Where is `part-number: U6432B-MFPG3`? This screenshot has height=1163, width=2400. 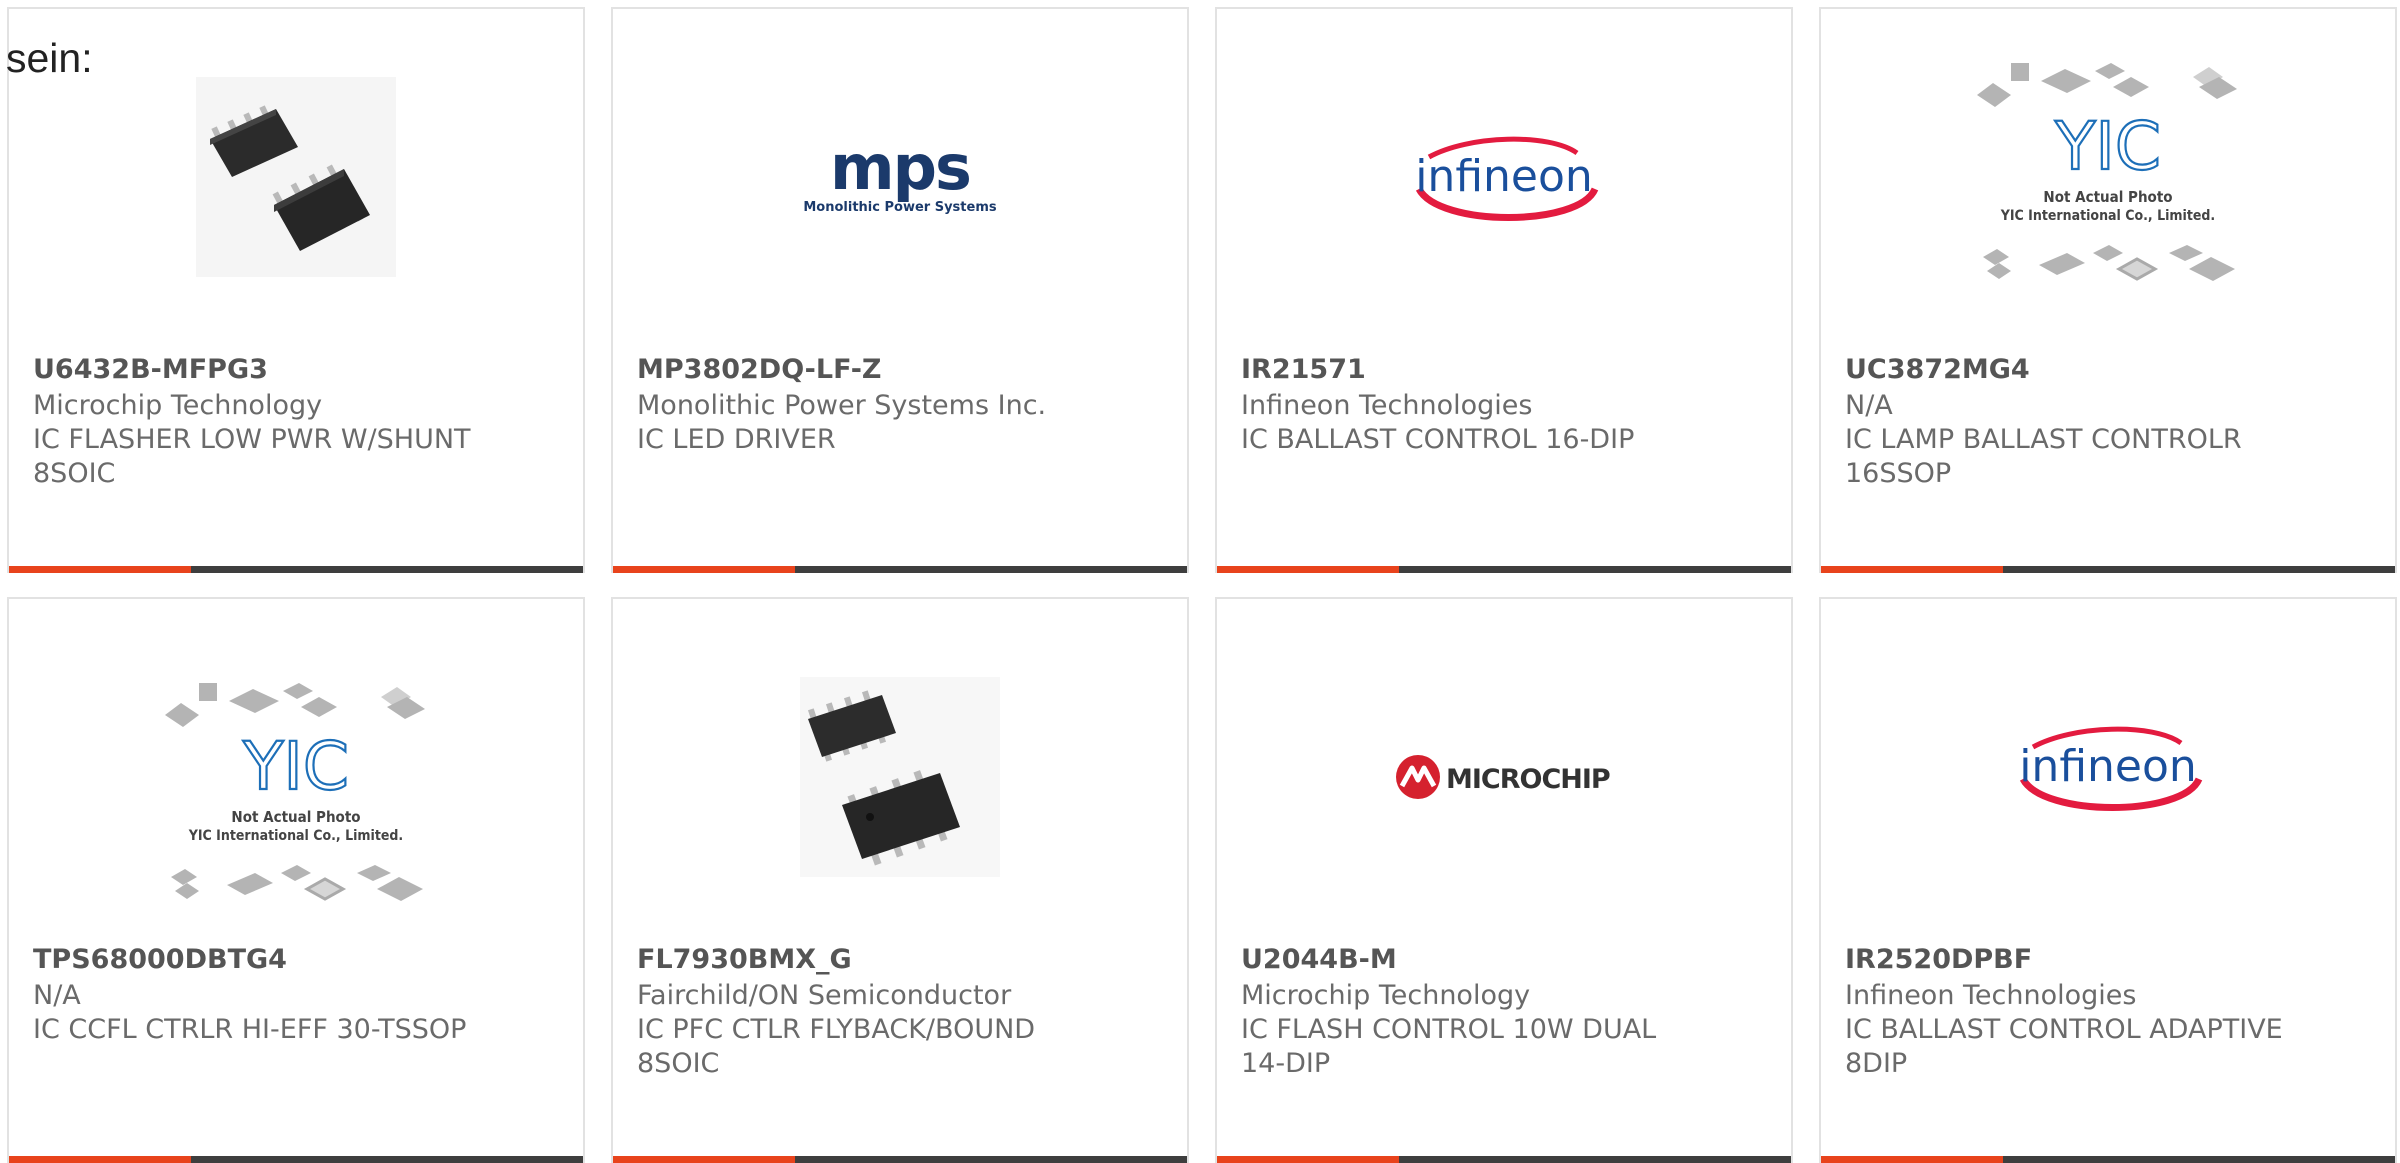 part-number: U6432B-MFPG3 is located at coordinates (150, 370).